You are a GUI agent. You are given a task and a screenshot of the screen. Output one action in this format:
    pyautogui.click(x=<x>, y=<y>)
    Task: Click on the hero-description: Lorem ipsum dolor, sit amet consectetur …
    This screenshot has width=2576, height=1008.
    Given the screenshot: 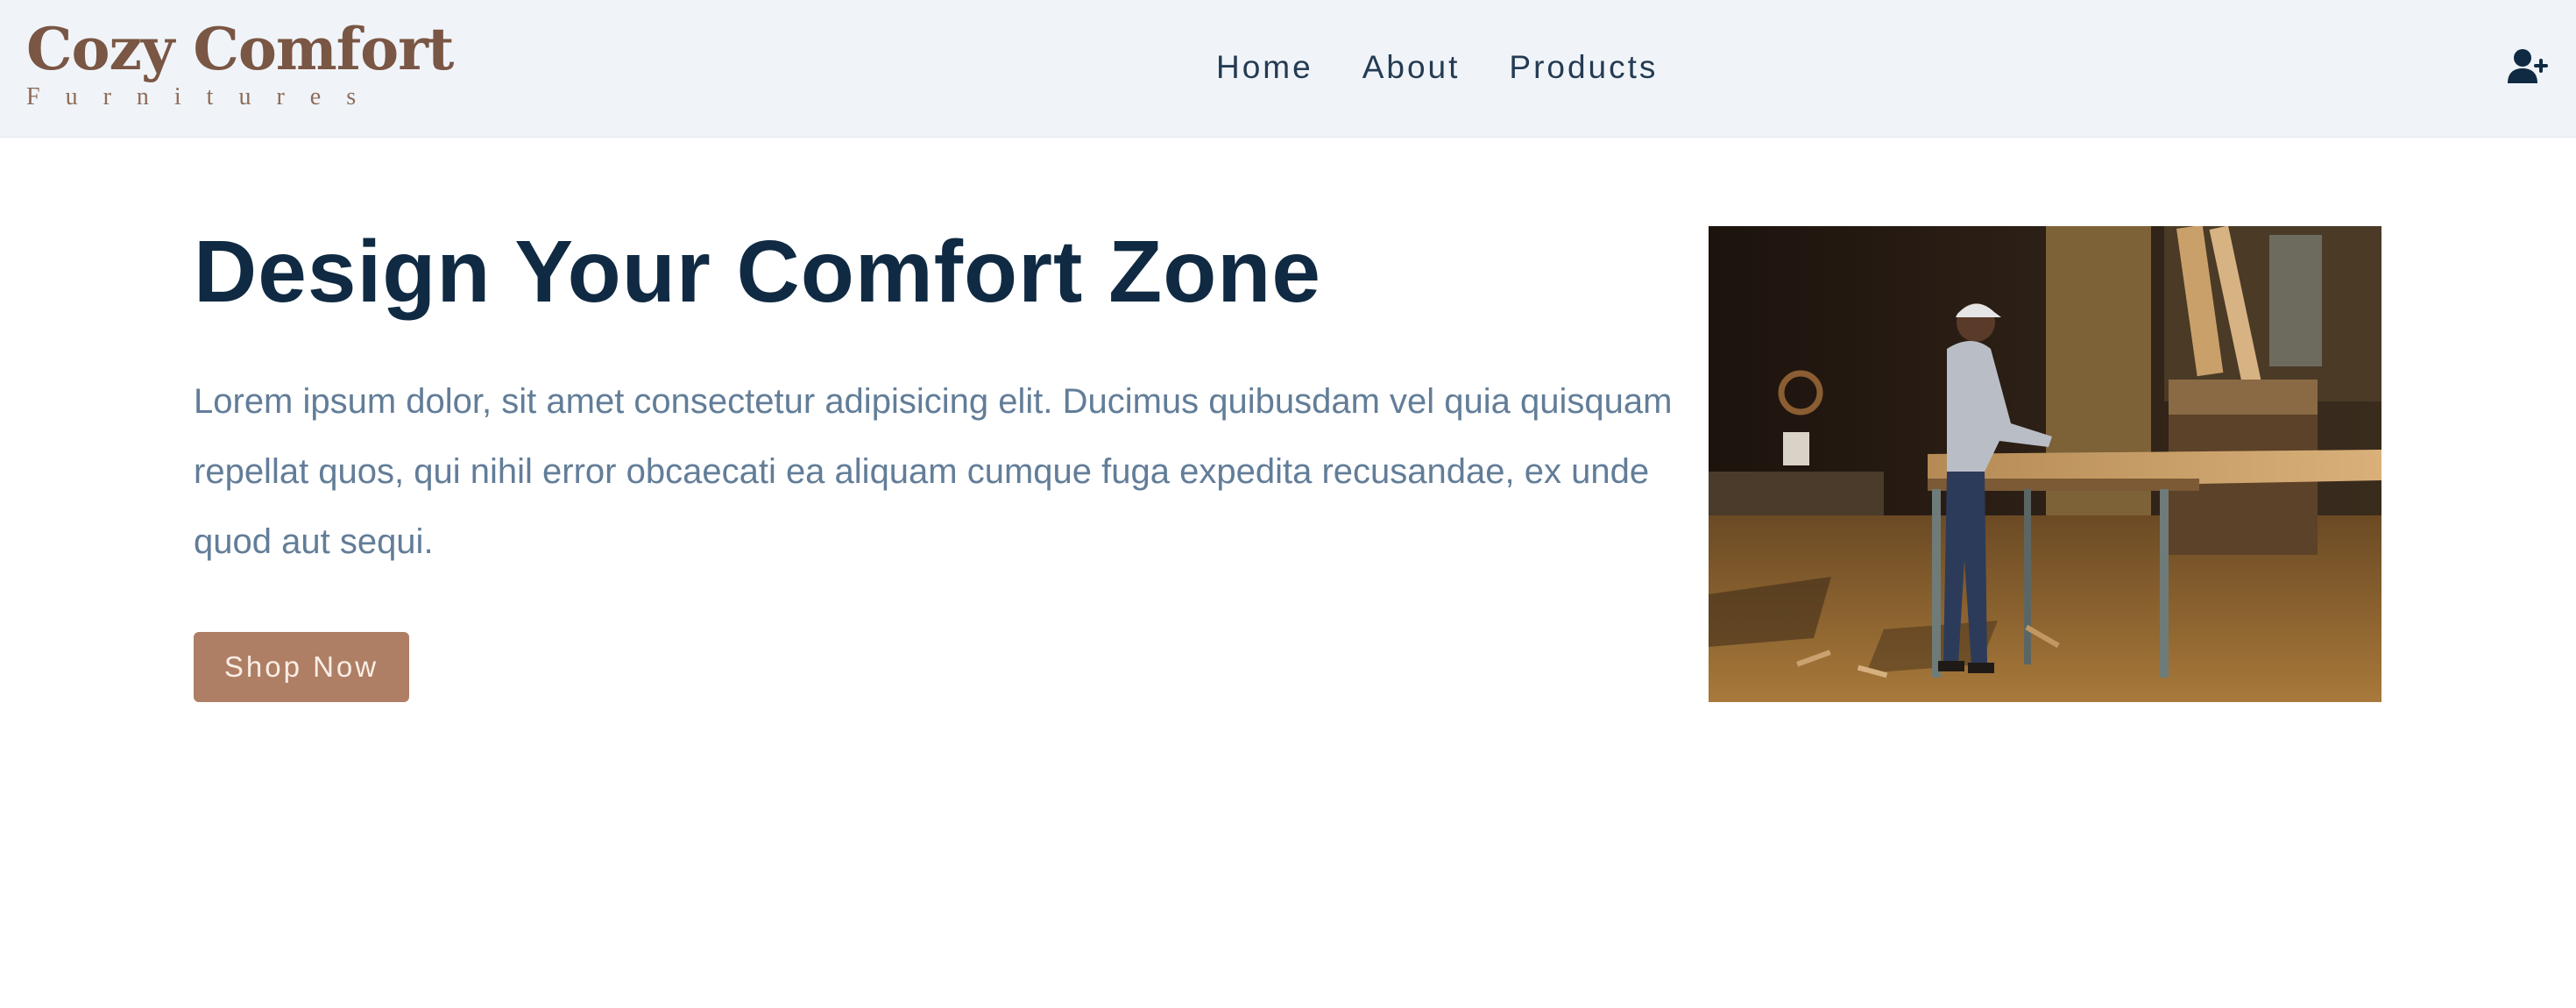 What is the action you would take?
    pyautogui.click(x=933, y=471)
    